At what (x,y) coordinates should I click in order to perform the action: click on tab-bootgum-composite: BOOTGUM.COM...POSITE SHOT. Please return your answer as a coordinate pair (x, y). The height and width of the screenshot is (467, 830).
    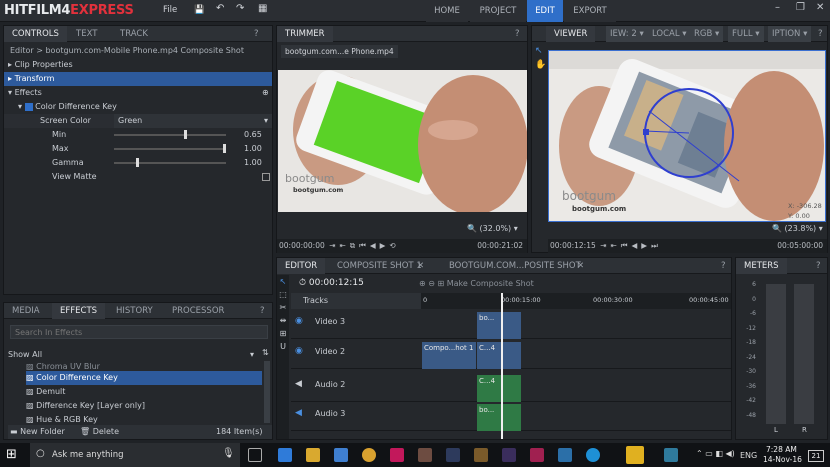
    Looking at the image, I should click on (515, 266).